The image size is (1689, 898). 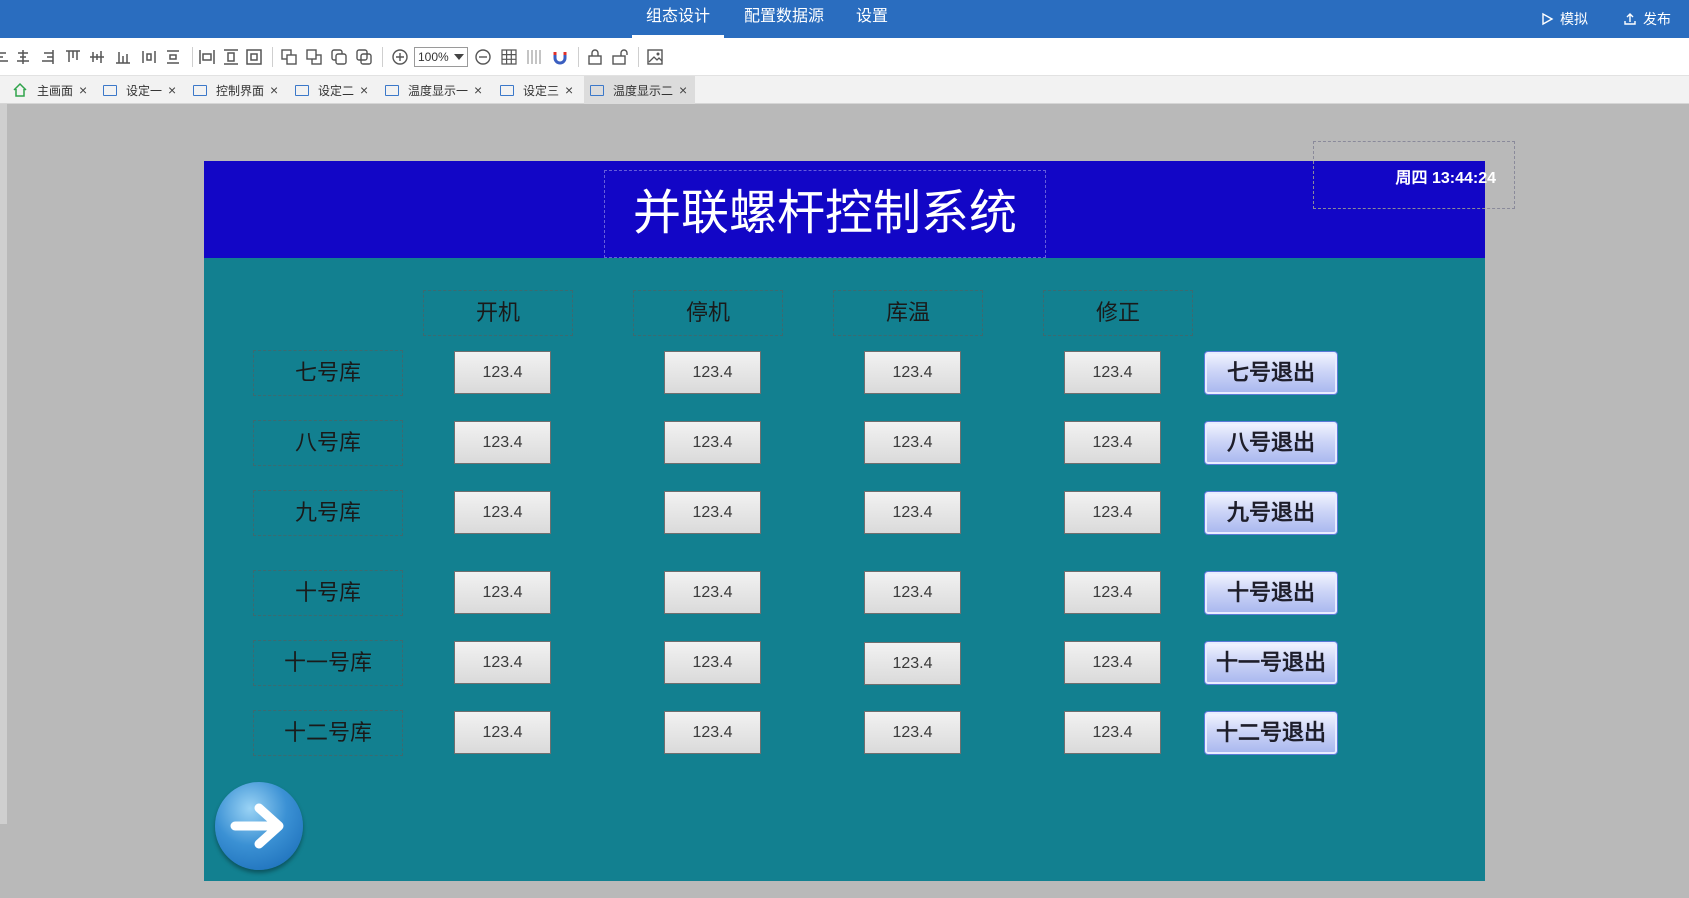 What do you see at coordinates (872, 19) in the screenshot?
I see `menu-settings: 设置` at bounding box center [872, 19].